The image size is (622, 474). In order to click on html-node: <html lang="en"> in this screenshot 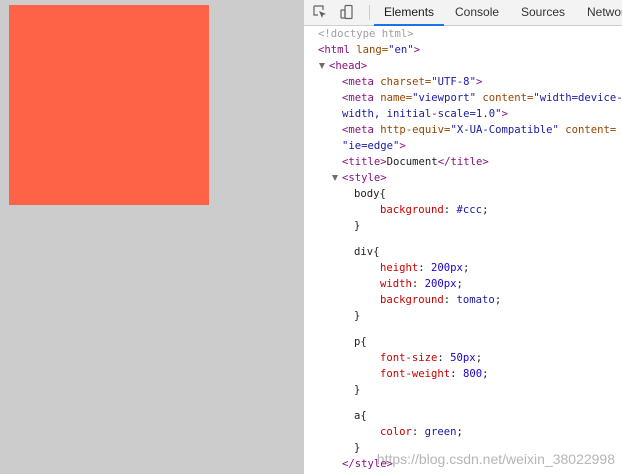, I will do `click(369, 50)`.